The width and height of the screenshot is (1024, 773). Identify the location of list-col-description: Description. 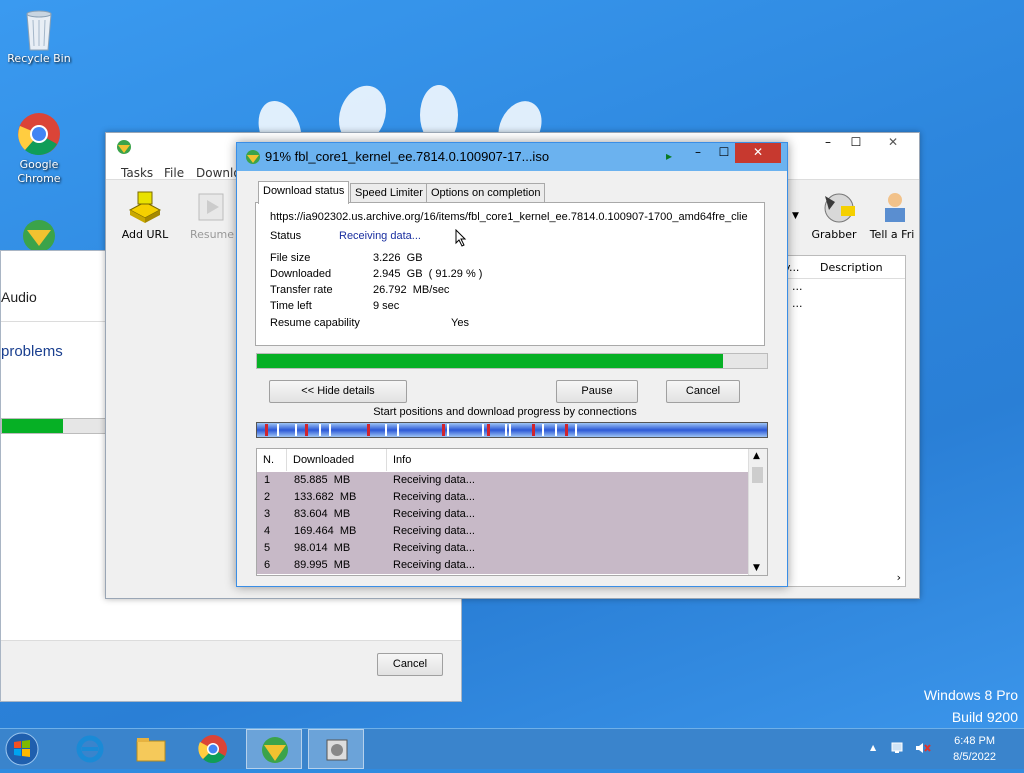
(851, 267).